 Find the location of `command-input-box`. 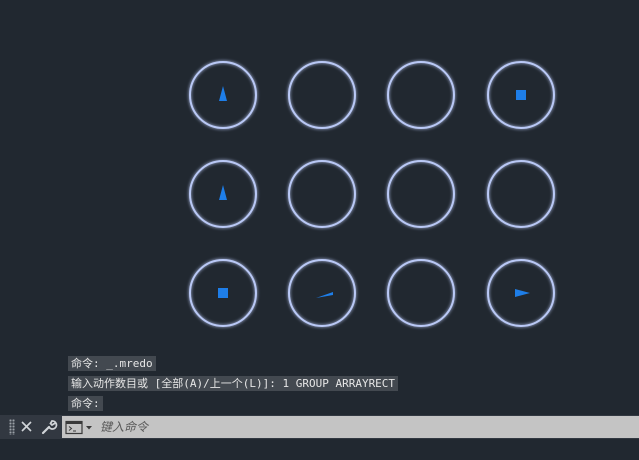

command-input-box is located at coordinates (350, 427).